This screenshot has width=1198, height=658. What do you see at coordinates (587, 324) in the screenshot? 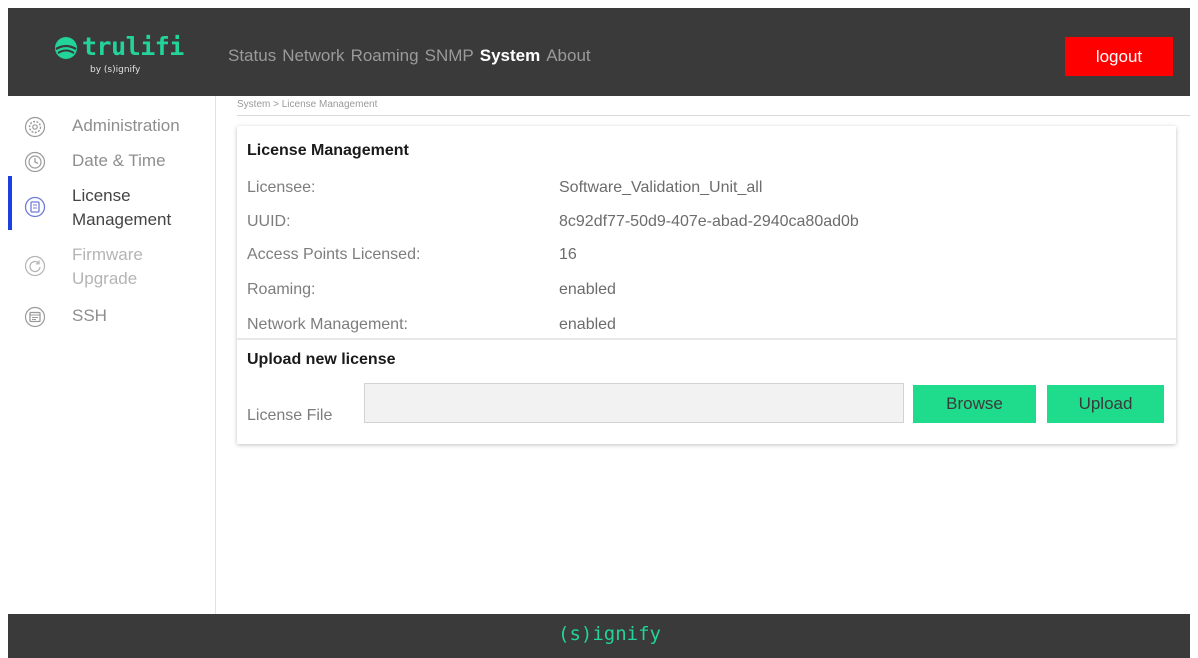
I see `network-management-value: enabled` at bounding box center [587, 324].